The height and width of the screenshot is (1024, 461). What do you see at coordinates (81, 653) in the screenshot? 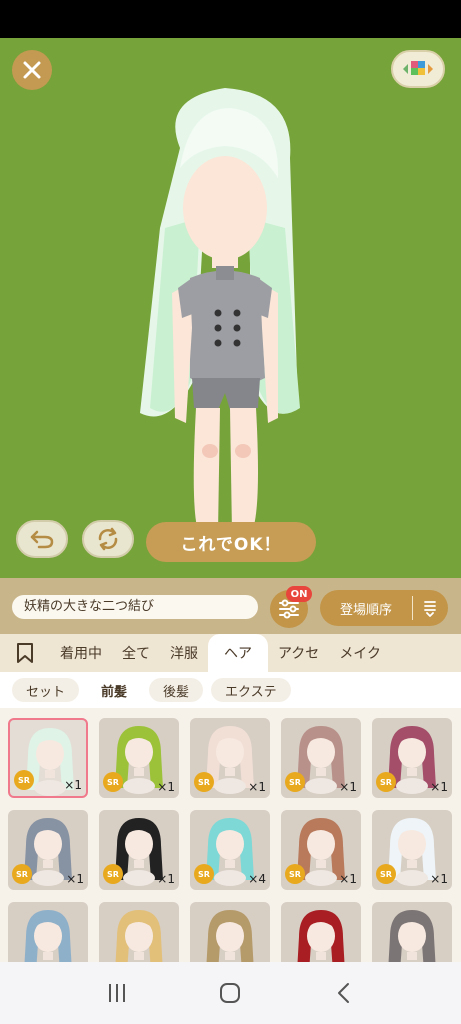
I see `tab-wearing: 着用中` at bounding box center [81, 653].